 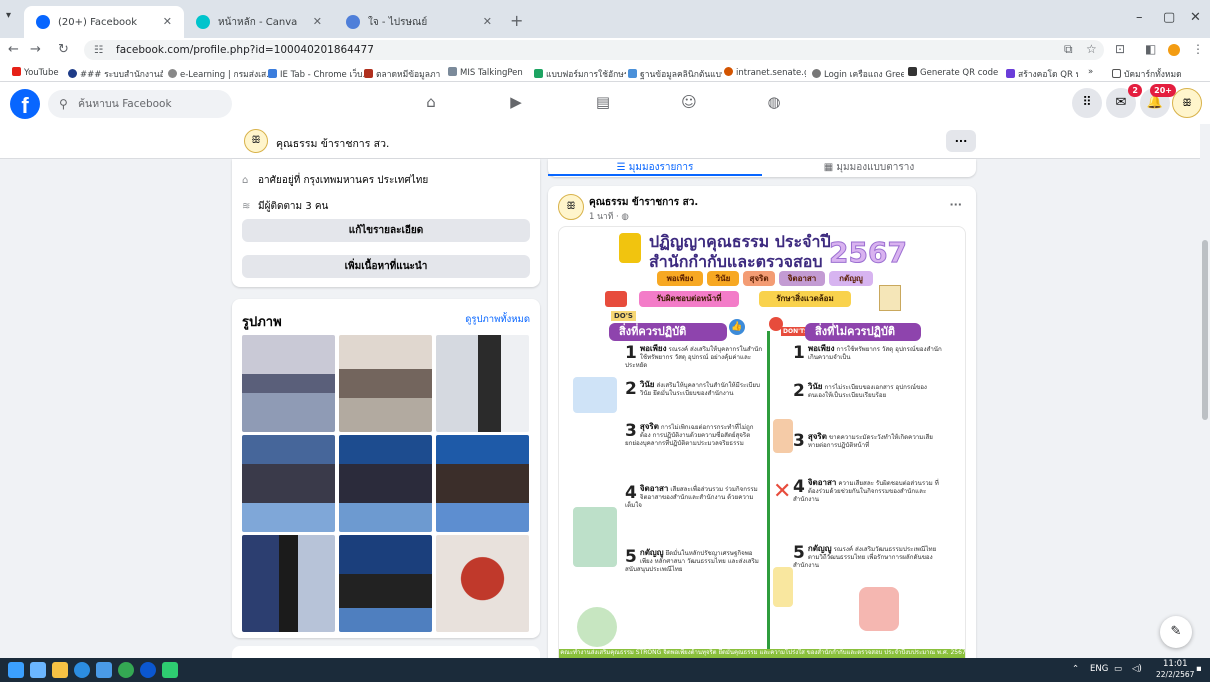 I want to click on translate-icon: ⧉, so click(x=1068, y=49).